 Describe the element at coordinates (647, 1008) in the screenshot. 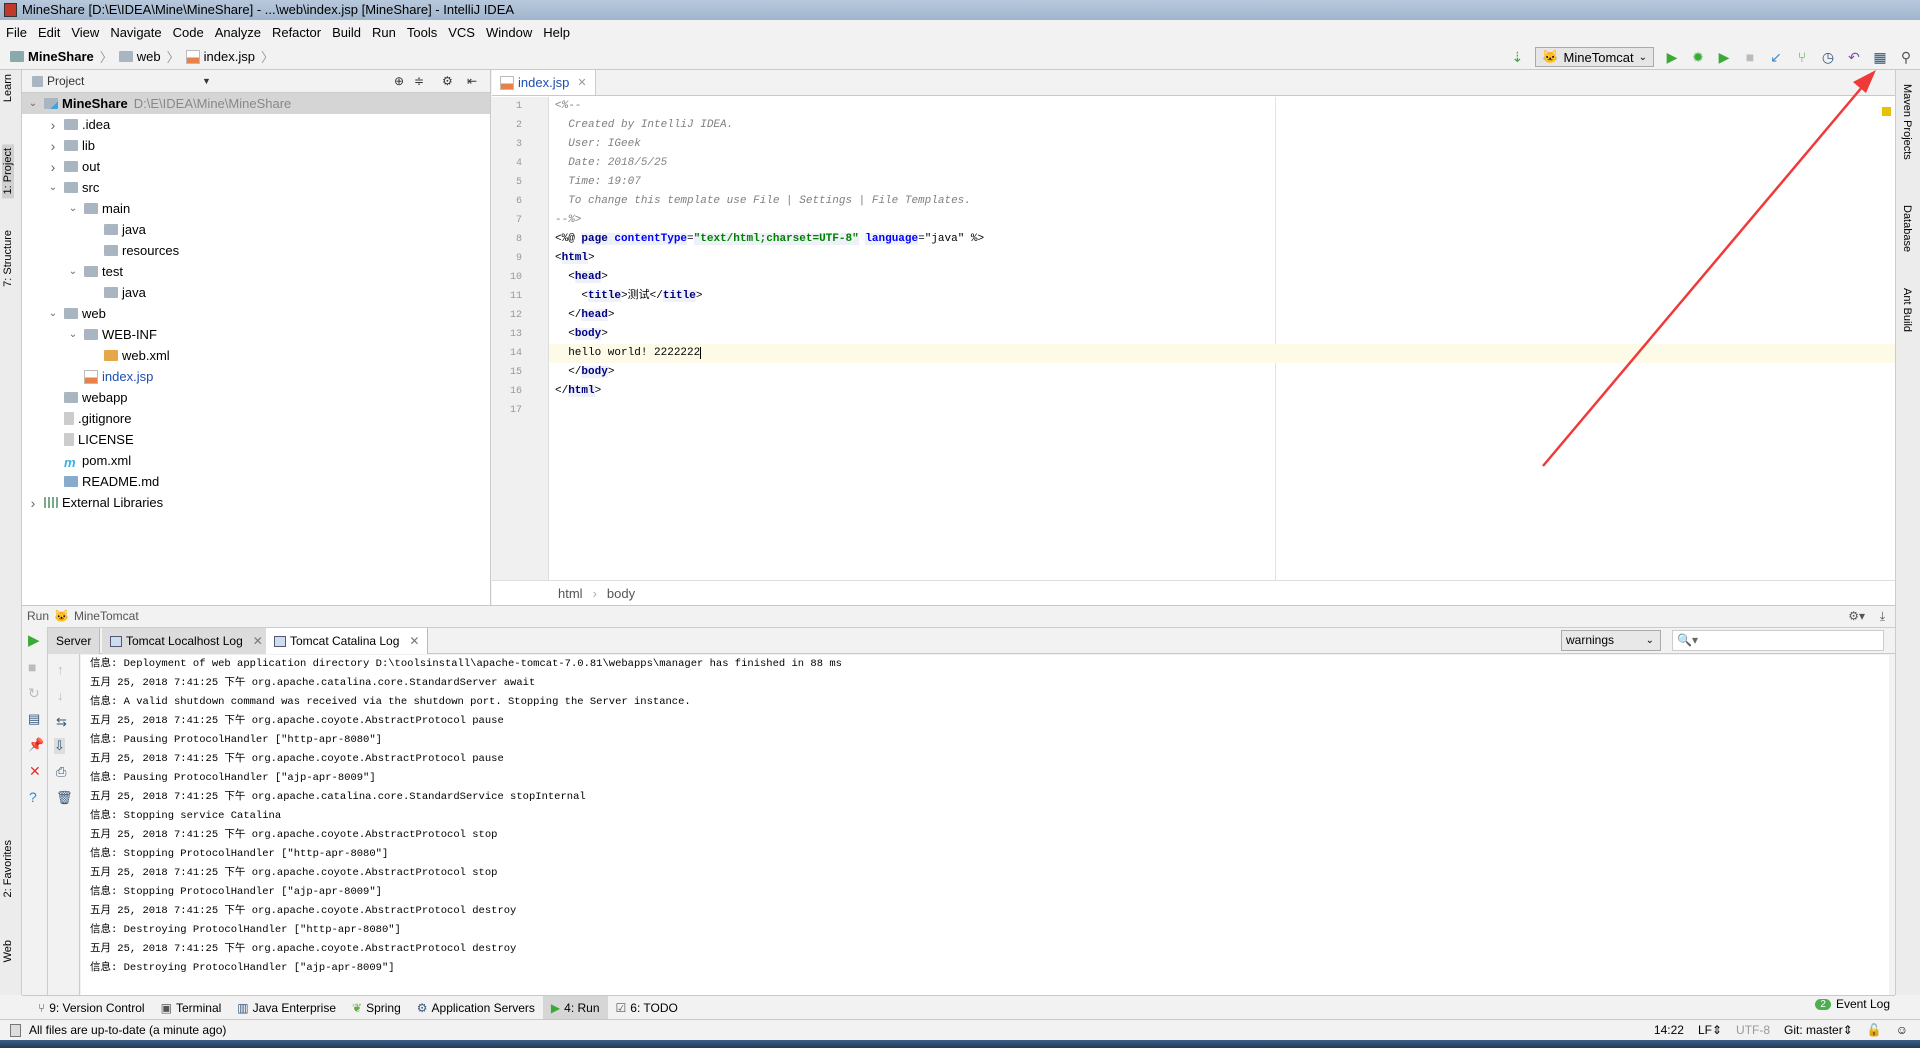

I see `tool-window-todo: ☑ 6: TODO` at that location.